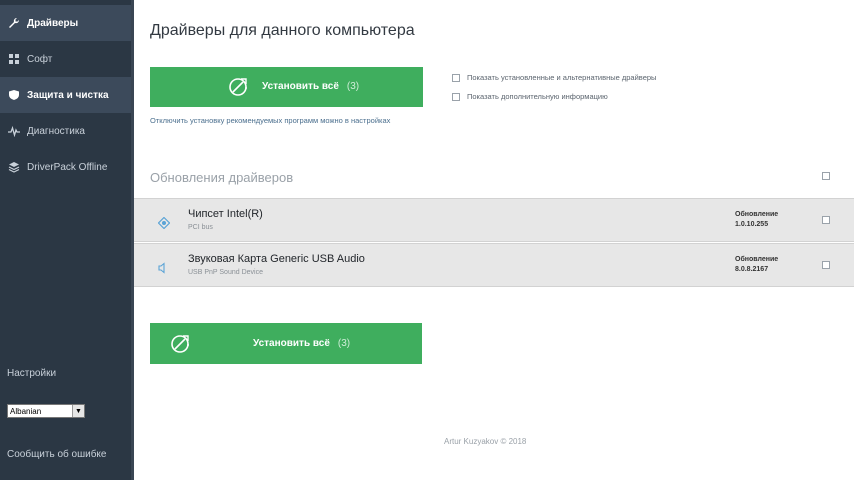 This screenshot has height=480, width=854. I want to click on install-all-button: Установить всё (3), so click(286, 87).